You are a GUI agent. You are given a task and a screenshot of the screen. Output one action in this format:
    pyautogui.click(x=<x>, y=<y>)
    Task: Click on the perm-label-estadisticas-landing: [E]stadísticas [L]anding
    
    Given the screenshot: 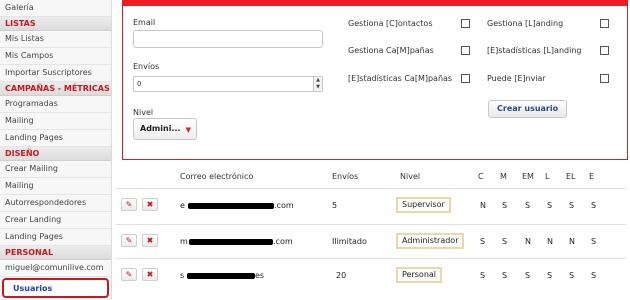 What is the action you would take?
    pyautogui.click(x=534, y=50)
    